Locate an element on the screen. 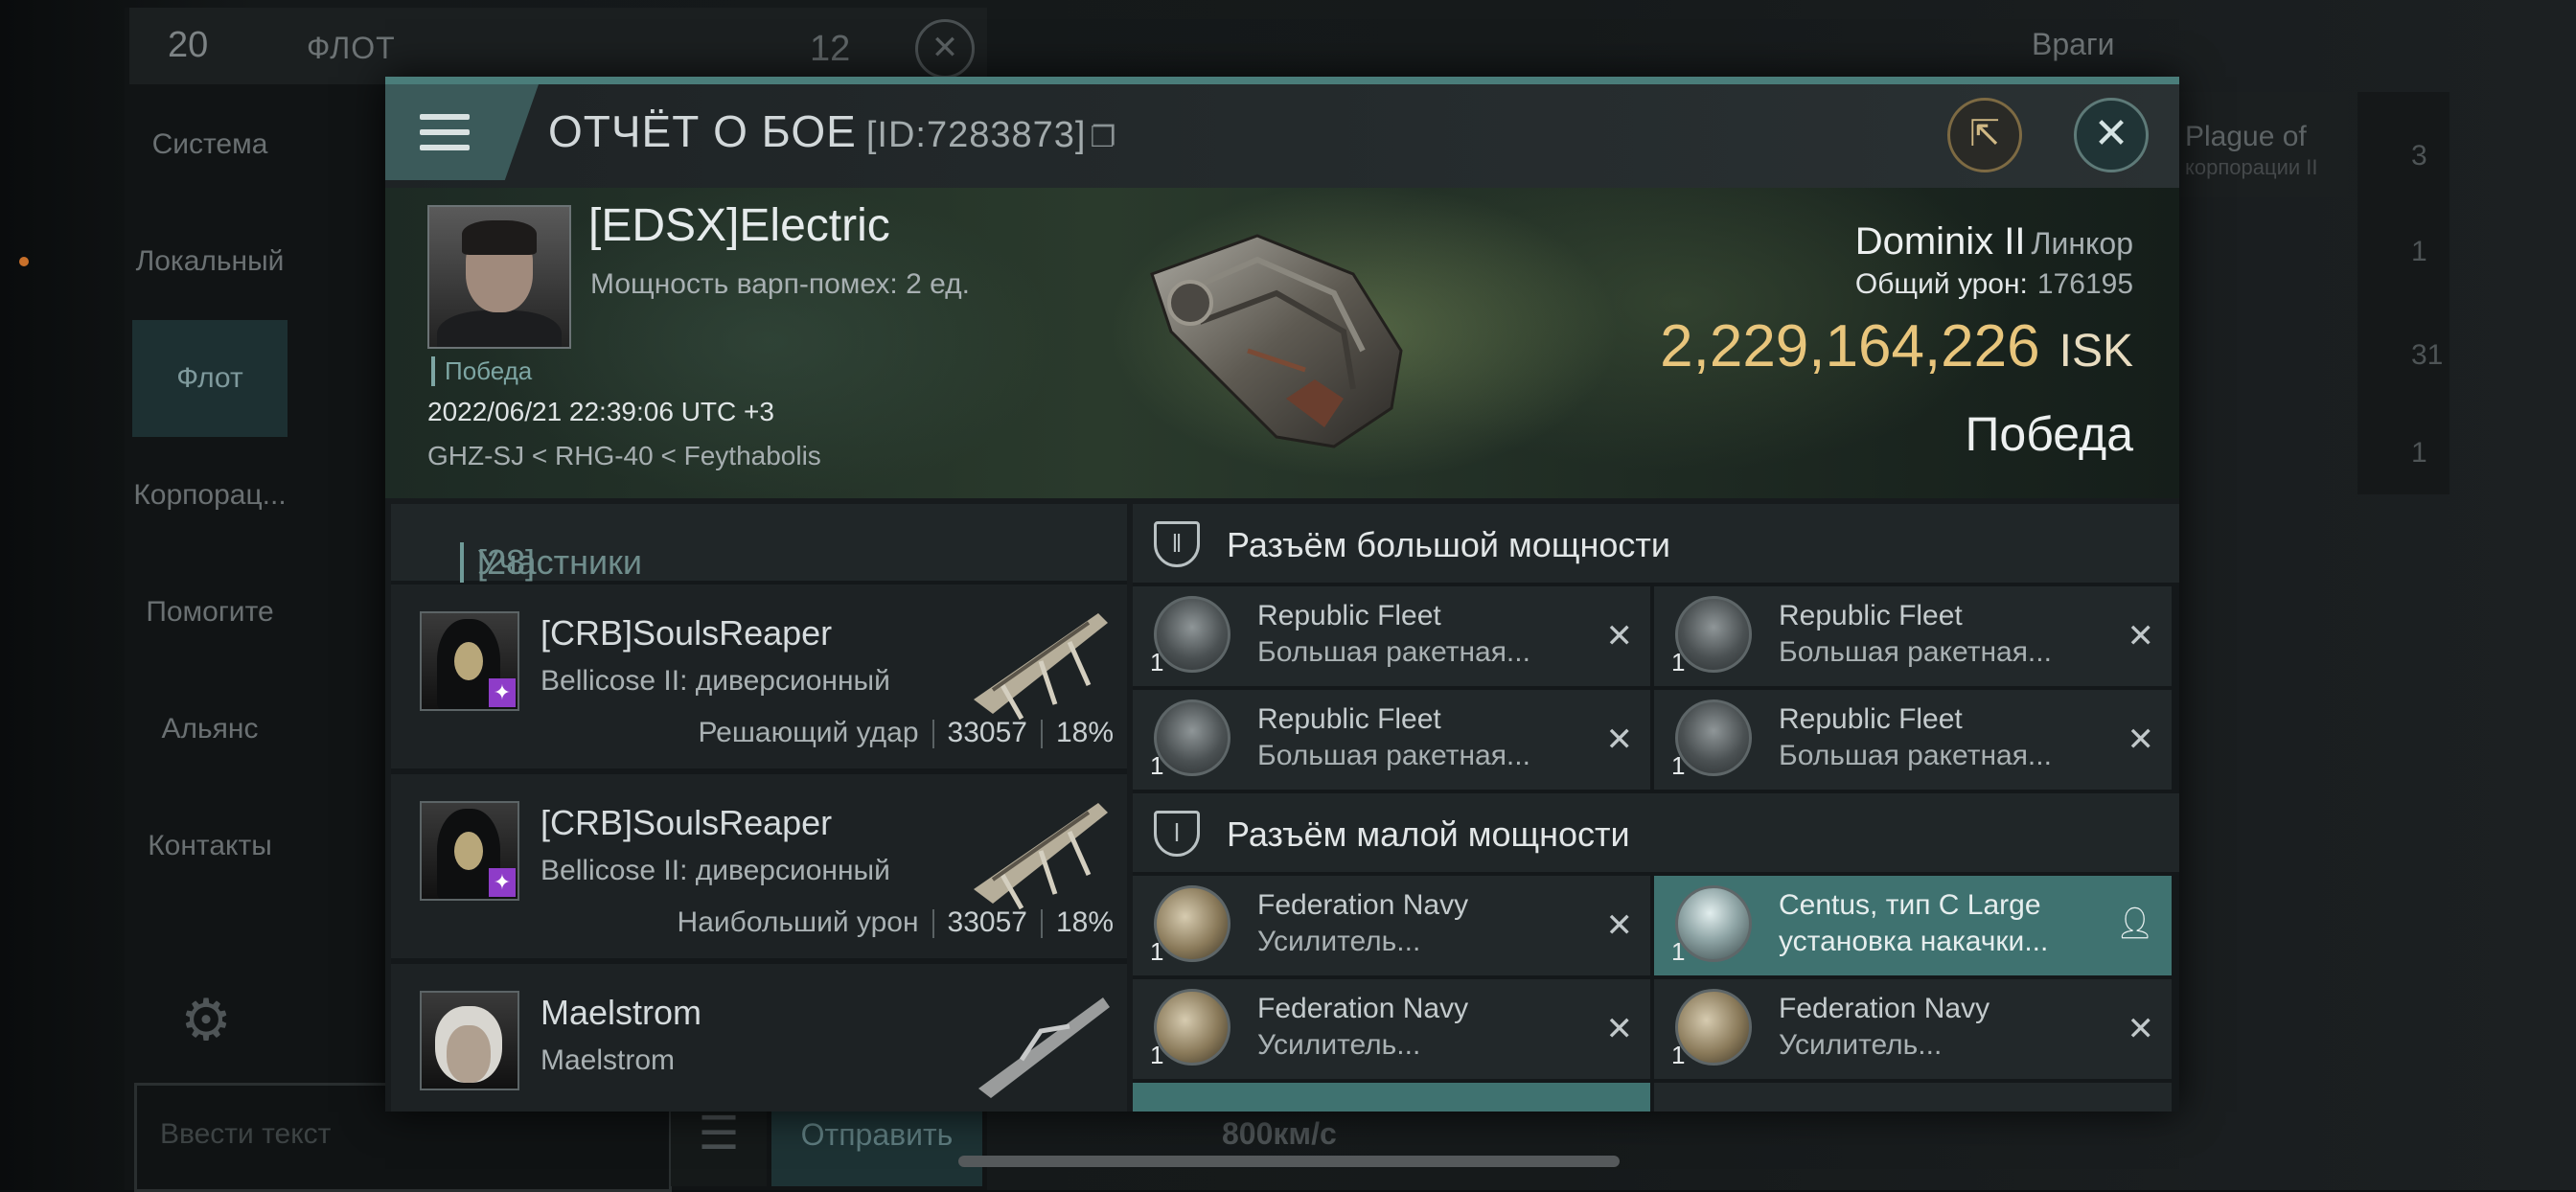 Image resolution: width=2576 pixels, height=1192 pixels. tab-fleet: Флот is located at coordinates (210, 378).